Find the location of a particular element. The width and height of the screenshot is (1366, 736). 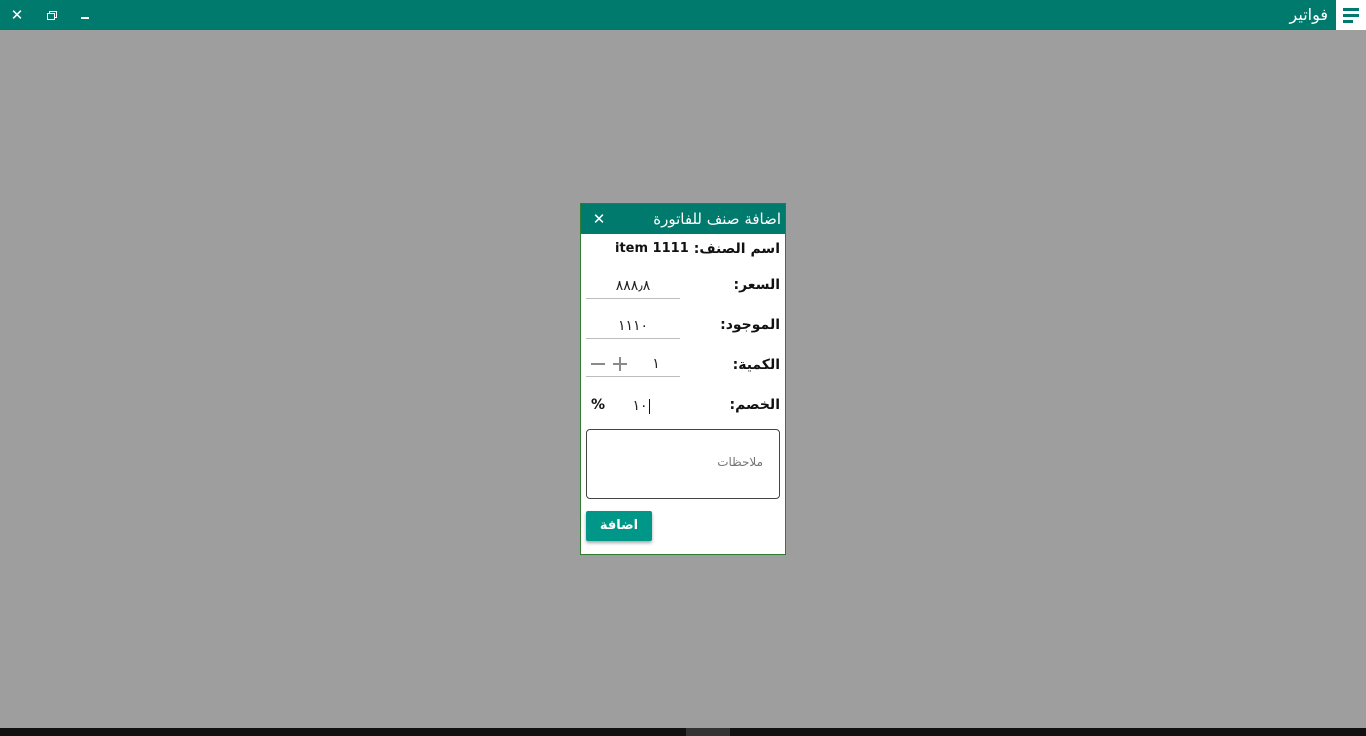

window-close-button: ✕ is located at coordinates (17, 15).